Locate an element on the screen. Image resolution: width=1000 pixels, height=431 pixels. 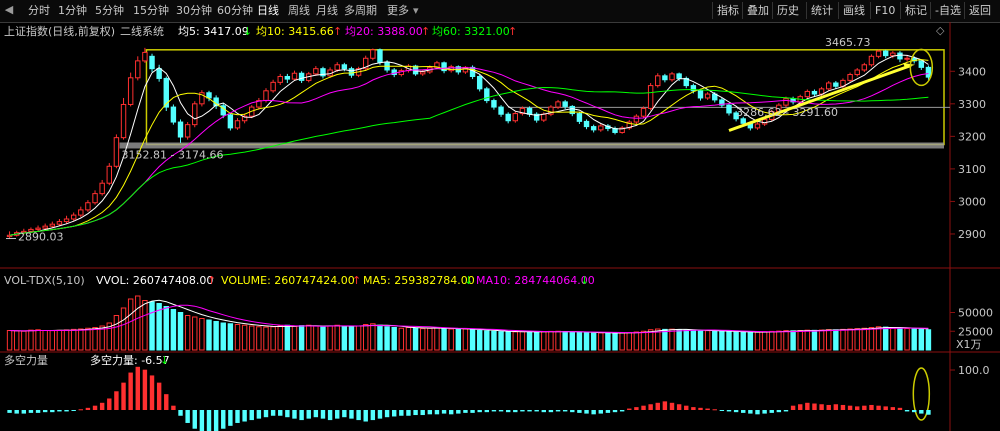
tab-weekly: 周线 is located at coordinates (299, 11).